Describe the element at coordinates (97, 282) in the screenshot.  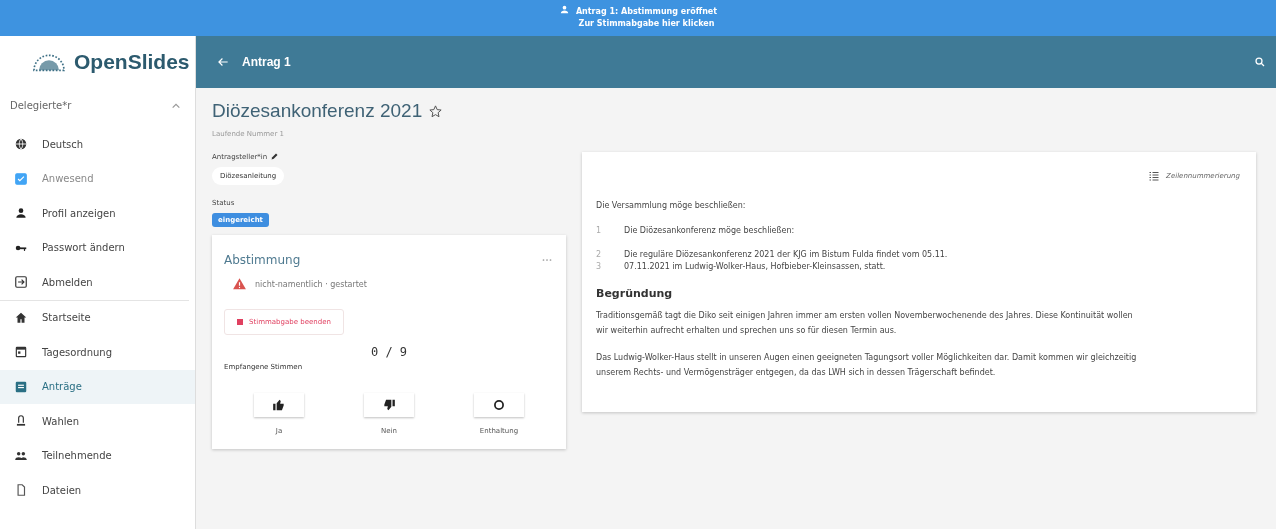
I see `menu-item: Abmelden` at that location.